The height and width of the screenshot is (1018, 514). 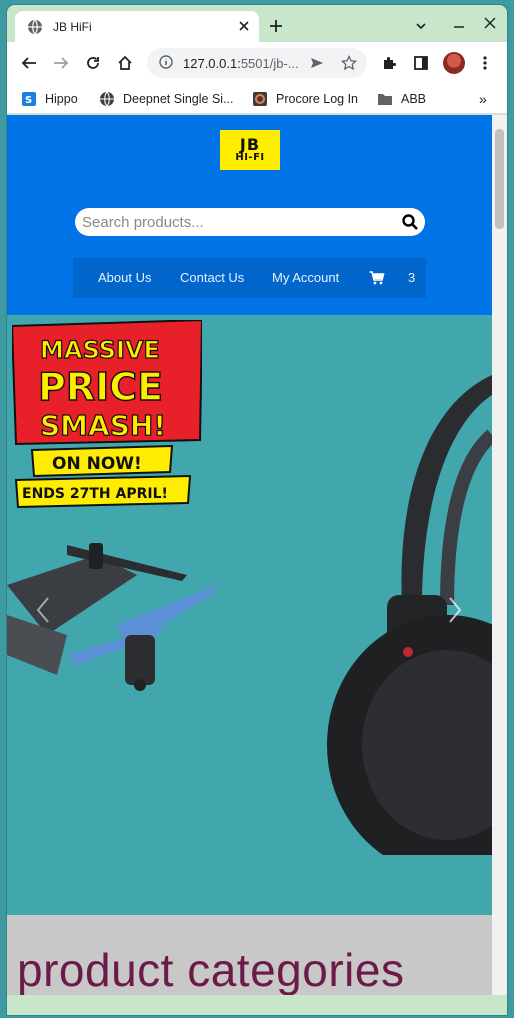 I want to click on tab-search-chevron-icon, so click(x=421, y=26).